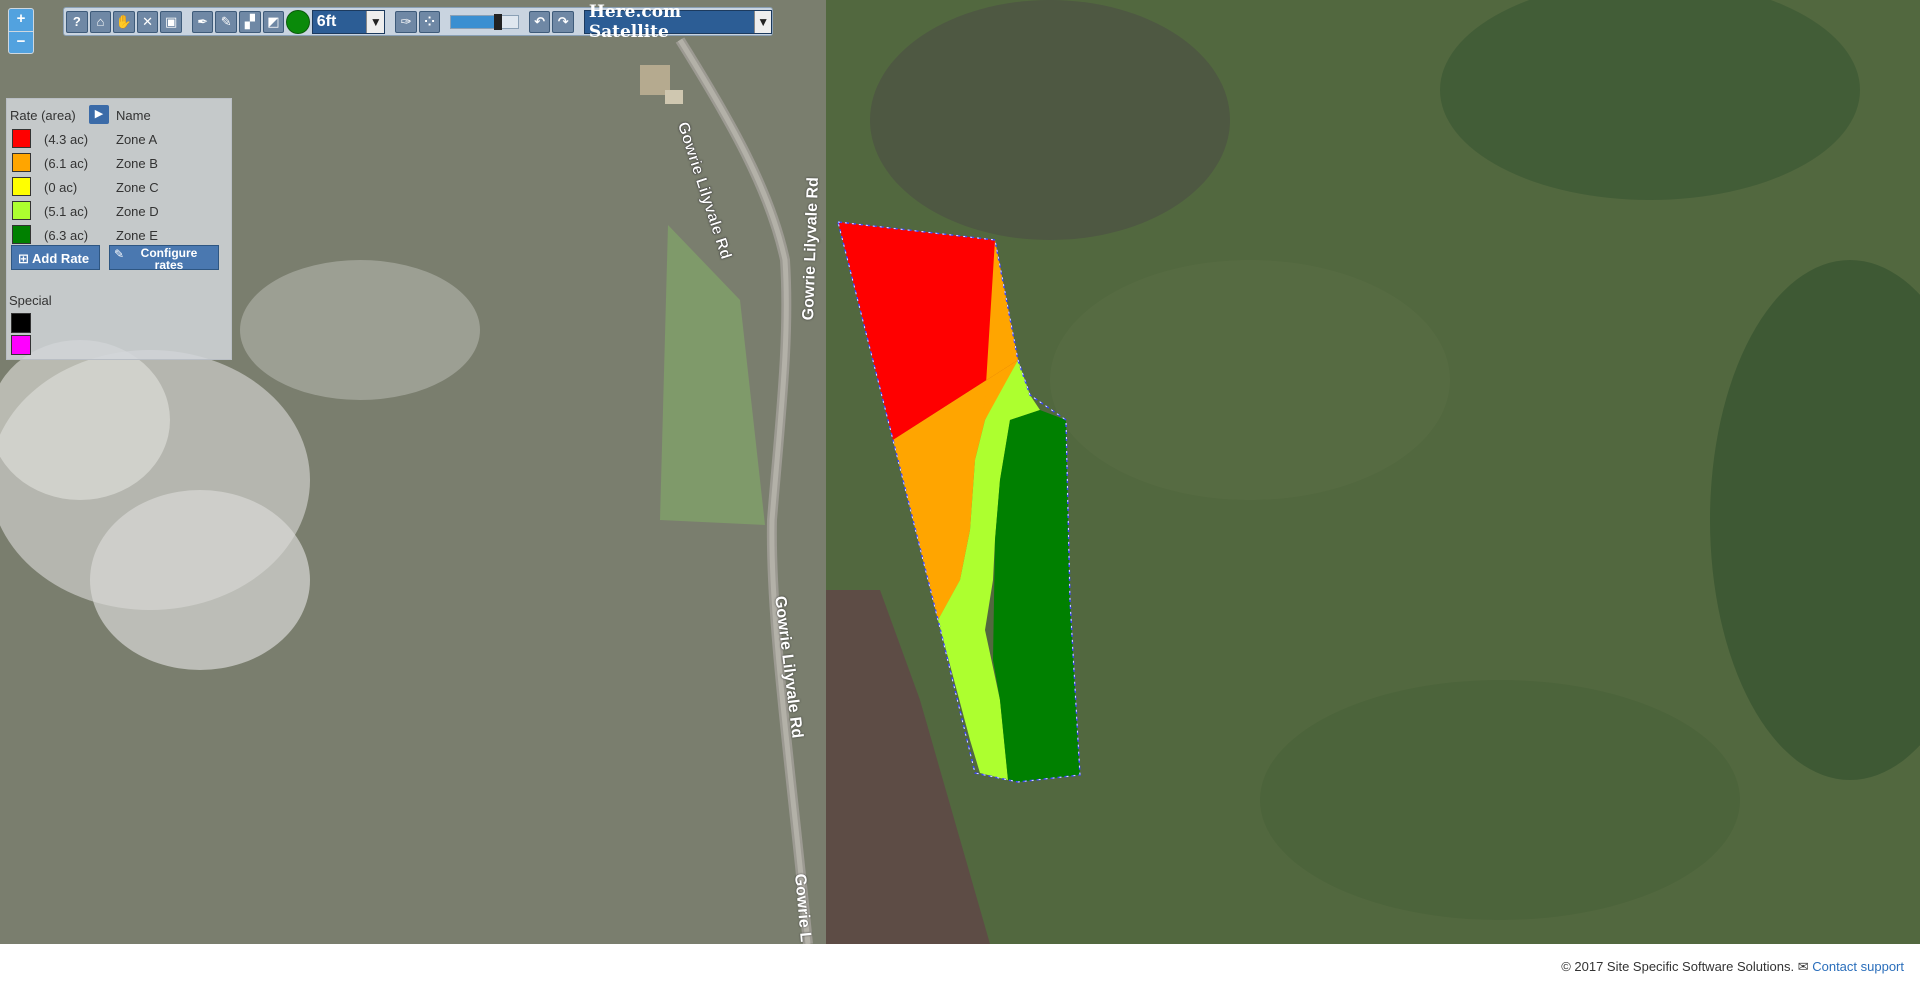  What do you see at coordinates (77, 21) in the screenshot?
I see `help-icon: ?` at bounding box center [77, 21].